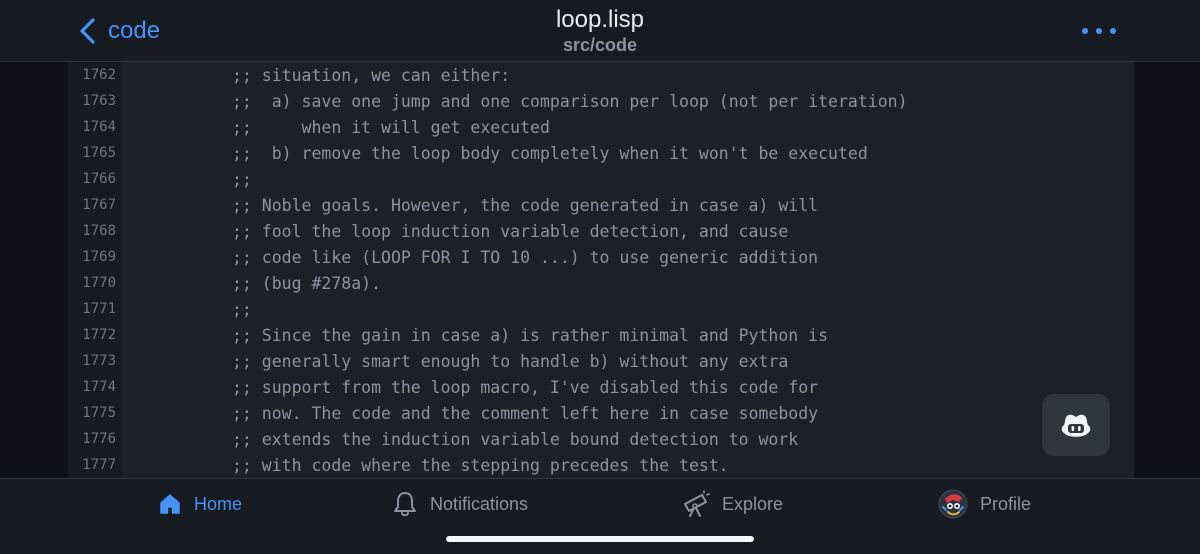 The height and width of the screenshot is (554, 1200). I want to click on line-text: ;; when it will get executed, so click(391, 127).